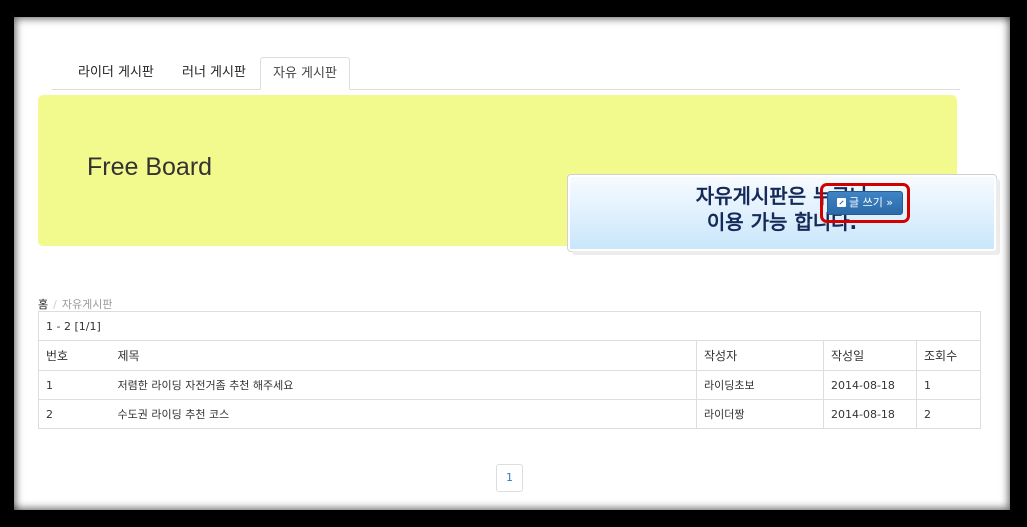 The width and height of the screenshot is (1027, 527). Describe the element at coordinates (403, 385) in the screenshot. I see `row-title: 저렴한 라이딩 자전거좀 추천 해주세요` at that location.